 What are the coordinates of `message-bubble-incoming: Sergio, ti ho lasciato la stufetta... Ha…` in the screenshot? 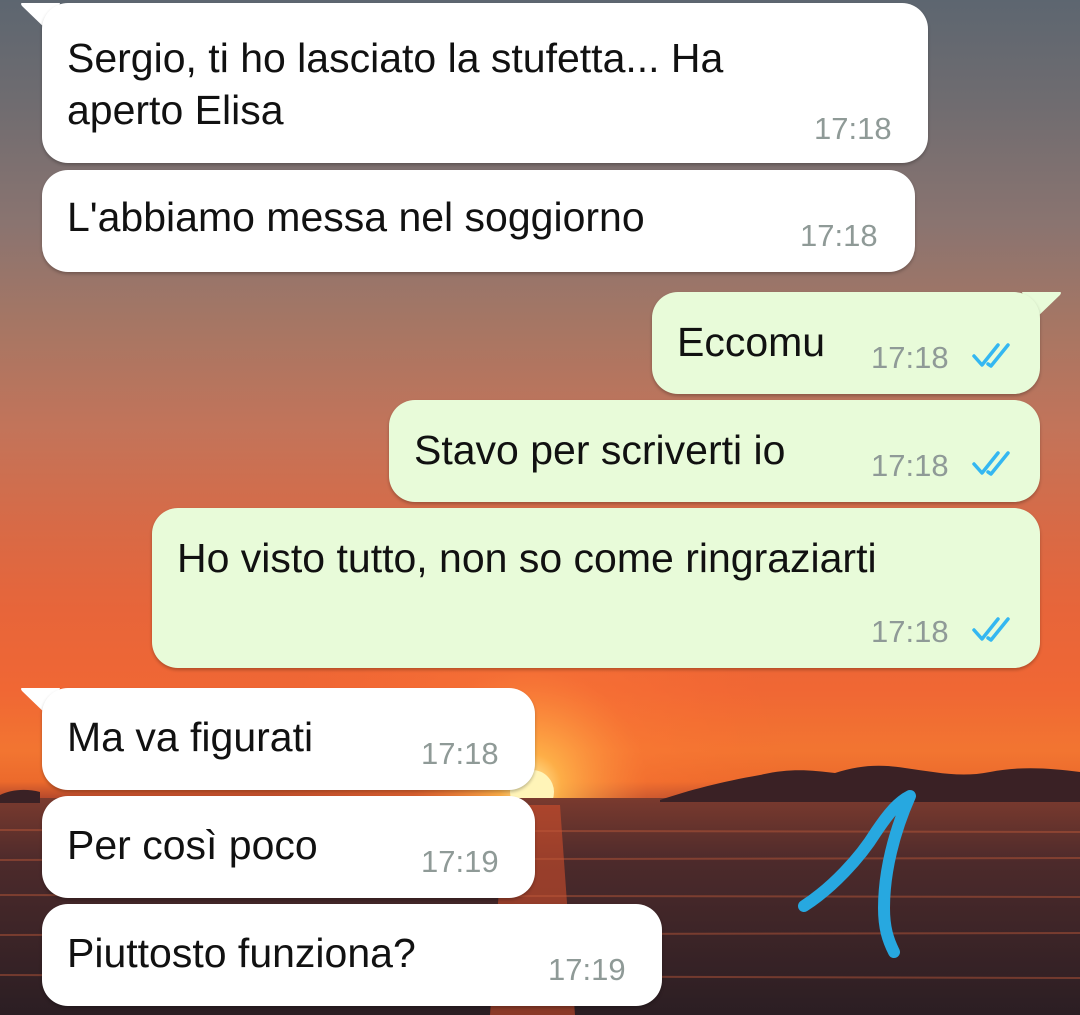 It's located at (485, 83).